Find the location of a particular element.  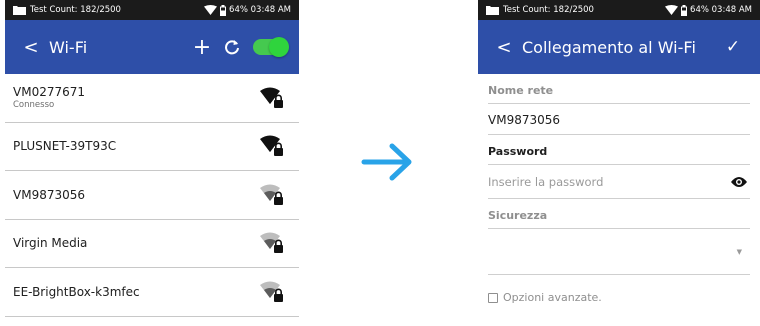

network-text: VM9873056 is located at coordinates (136, 195).